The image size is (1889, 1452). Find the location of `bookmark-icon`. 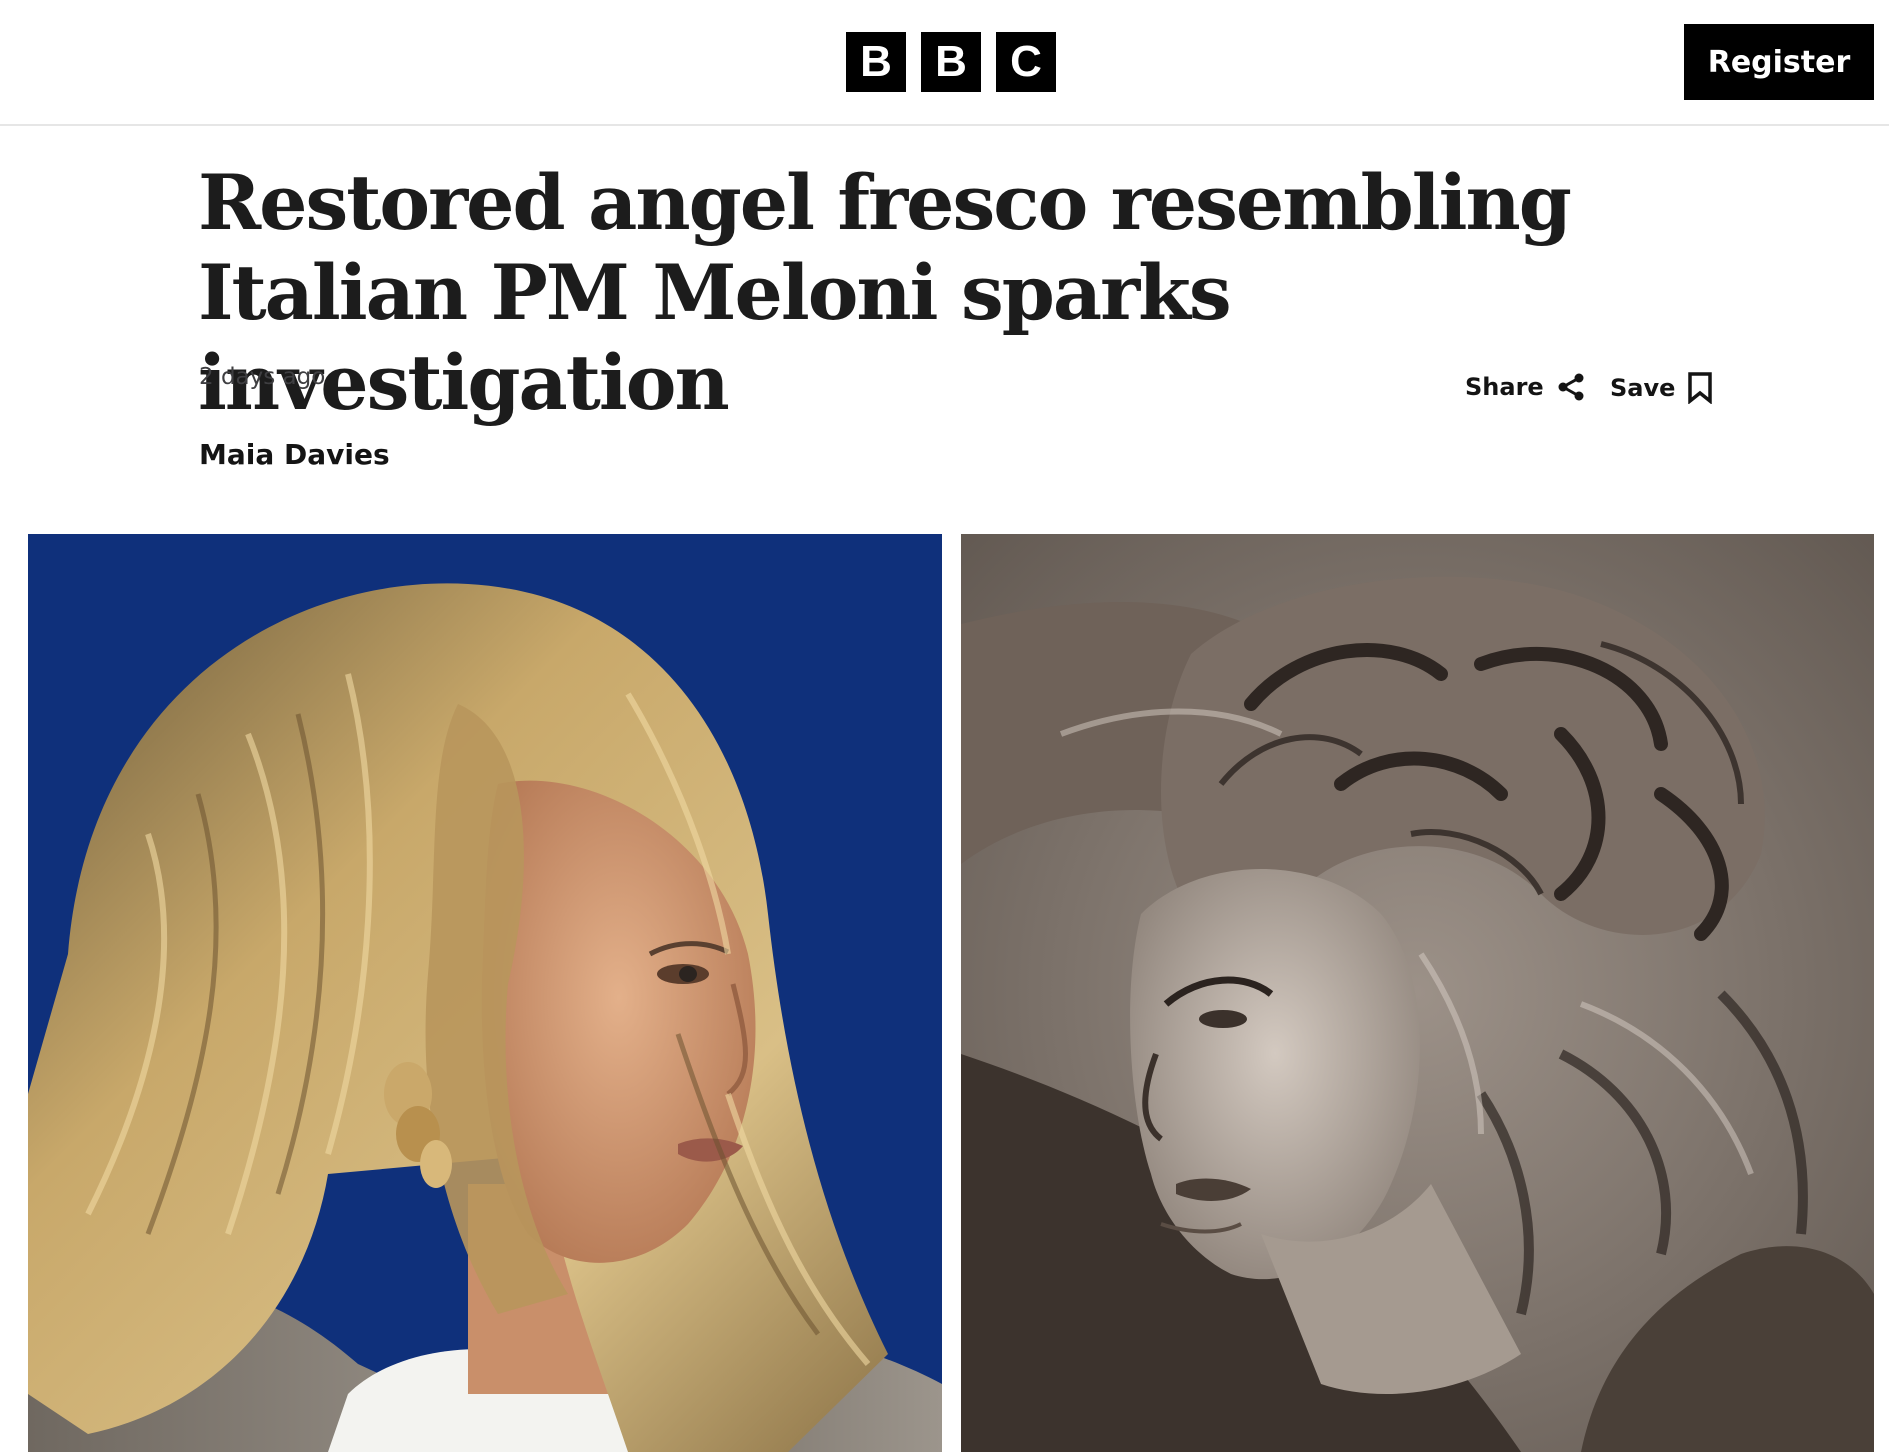

bookmark-icon is located at coordinates (1700, 388).